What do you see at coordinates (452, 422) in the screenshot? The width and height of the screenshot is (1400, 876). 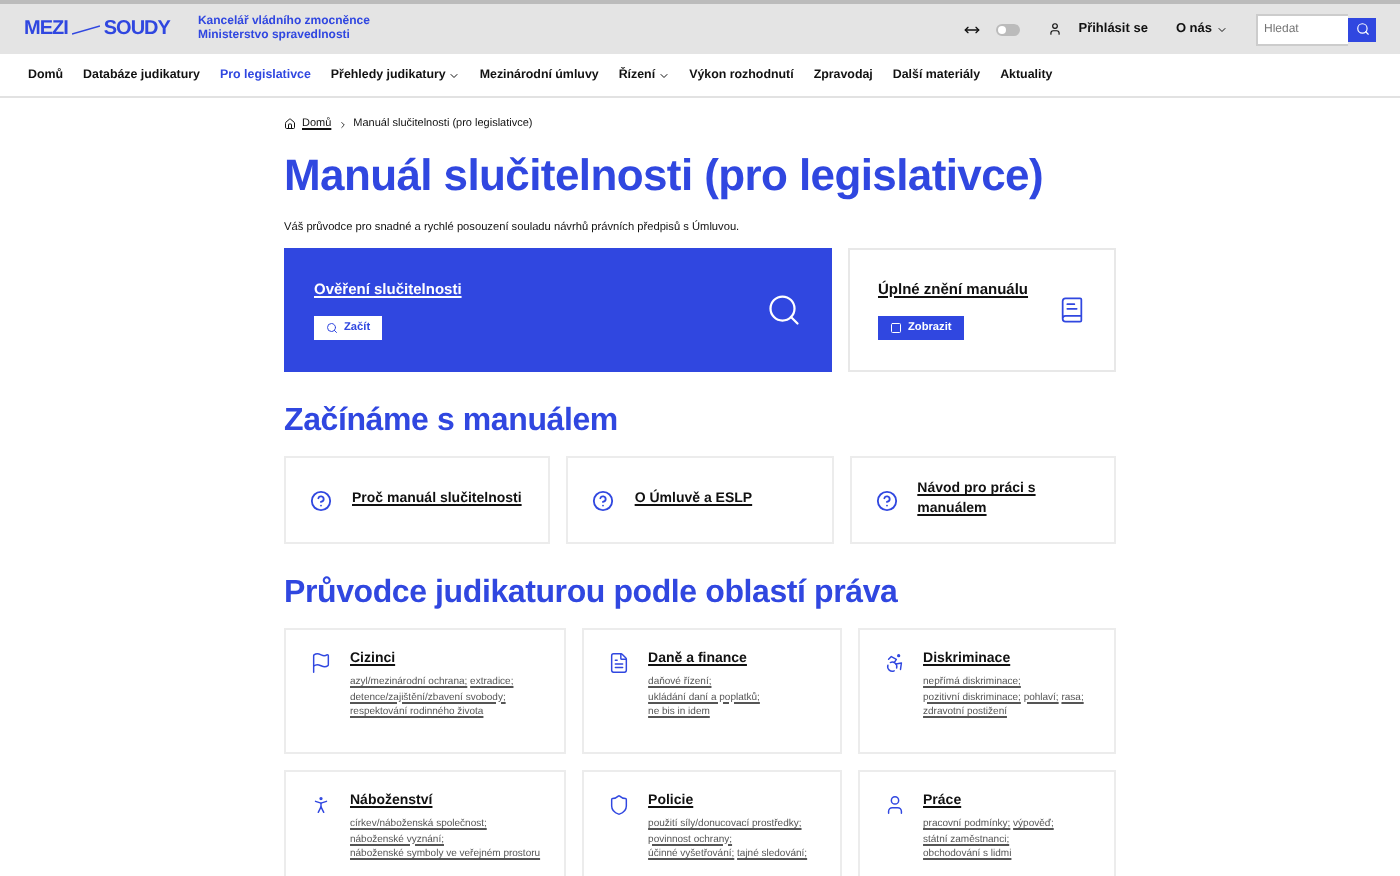 I see `section-heading: Začínáme s manuálem` at bounding box center [452, 422].